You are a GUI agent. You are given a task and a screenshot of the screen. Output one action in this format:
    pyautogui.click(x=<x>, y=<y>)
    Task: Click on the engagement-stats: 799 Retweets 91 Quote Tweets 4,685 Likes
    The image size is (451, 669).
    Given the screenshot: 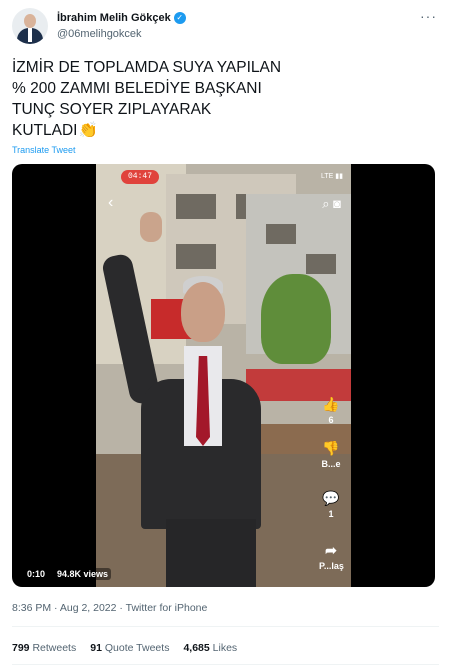 What is the action you would take?
    pyautogui.click(x=124, y=648)
    